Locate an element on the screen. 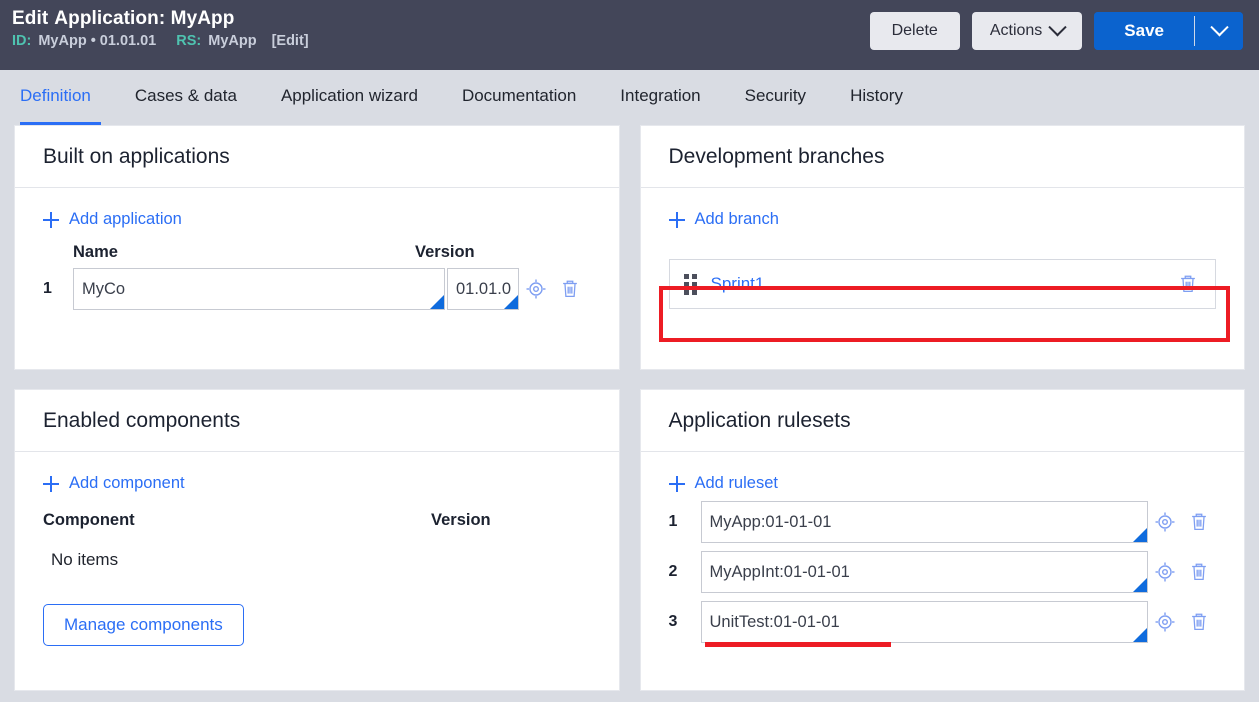 This screenshot has width=1259, height=702. card-header: Built on applications is located at coordinates (317, 157).